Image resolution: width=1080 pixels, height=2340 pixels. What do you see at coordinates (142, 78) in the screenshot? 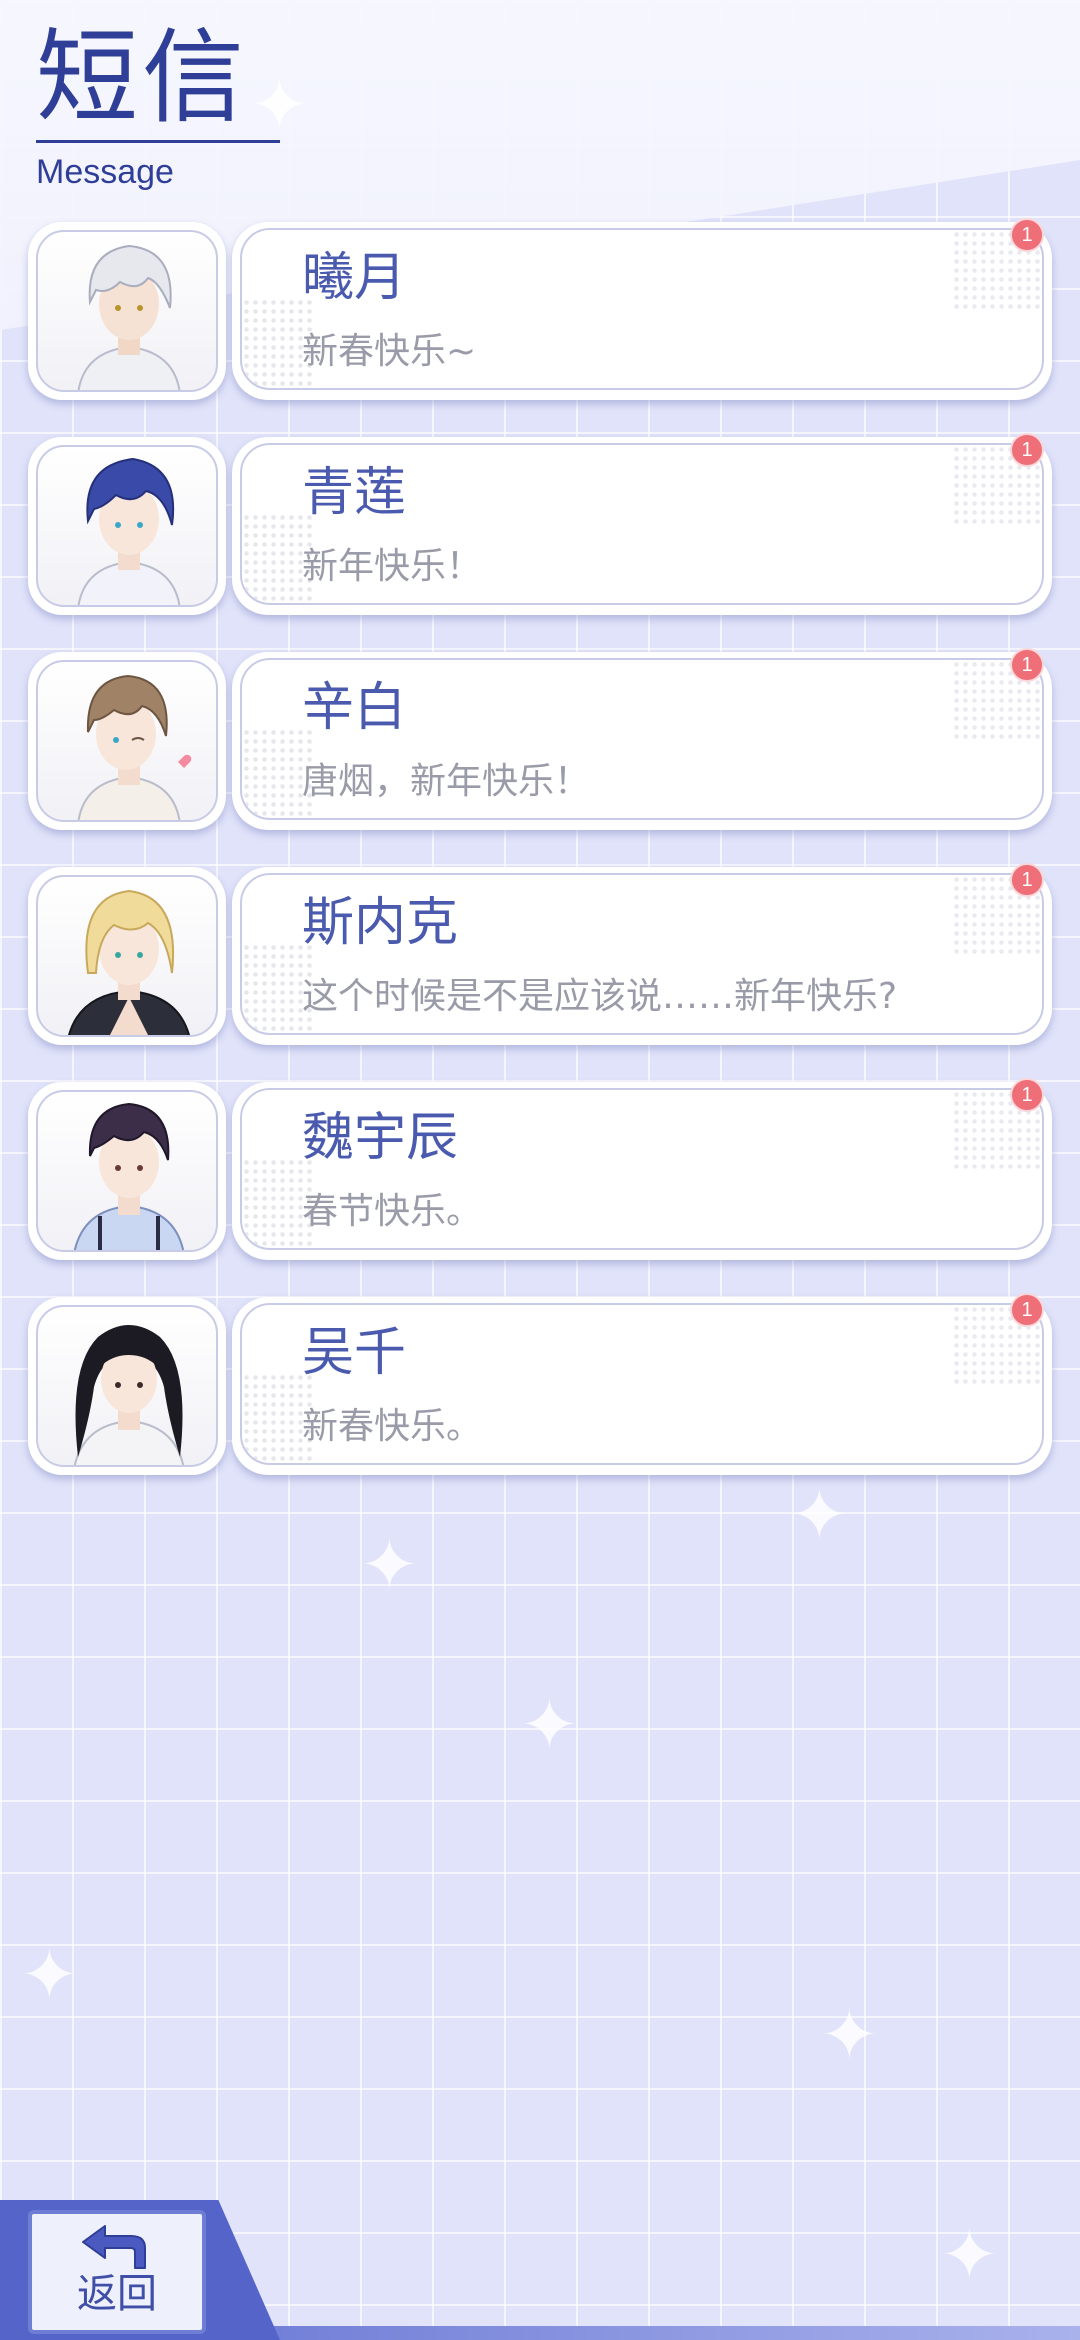
I see `page-title: 短信` at bounding box center [142, 78].